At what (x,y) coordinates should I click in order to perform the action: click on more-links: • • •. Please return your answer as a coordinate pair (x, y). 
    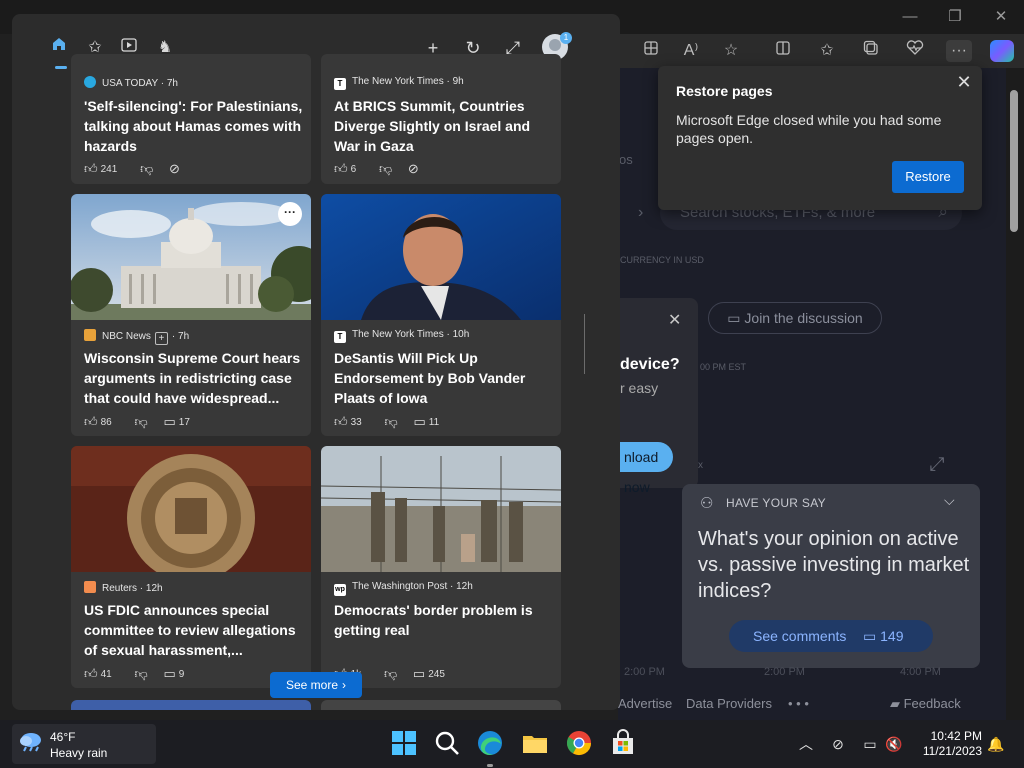
    Looking at the image, I should click on (798, 703).